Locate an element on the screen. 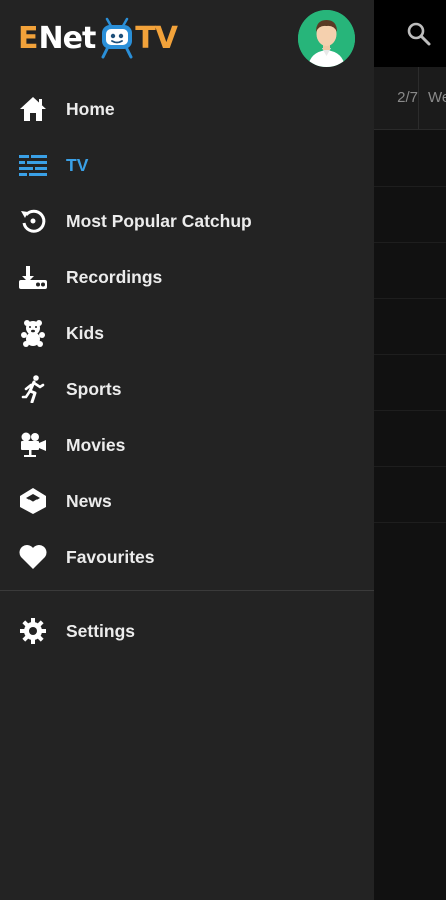  menu-item-recordings: Recordings is located at coordinates (187, 277).